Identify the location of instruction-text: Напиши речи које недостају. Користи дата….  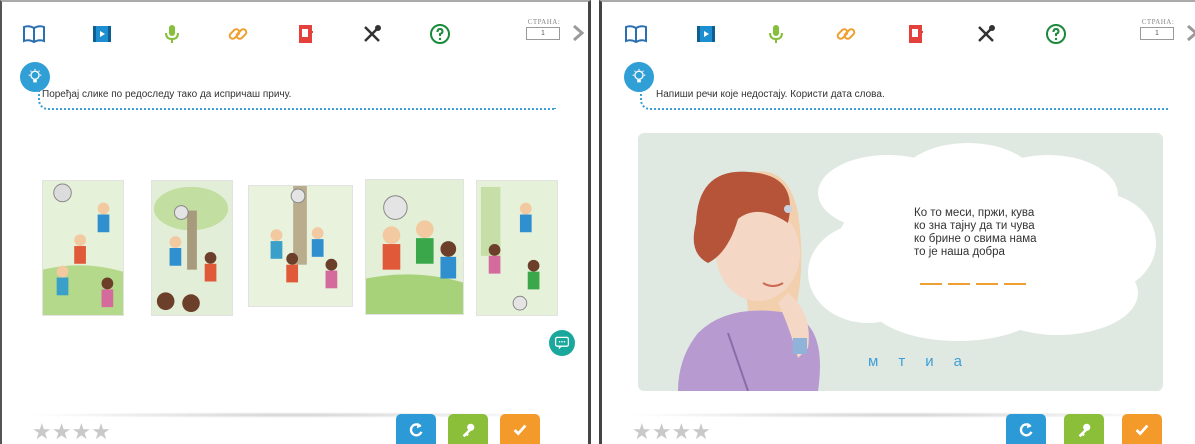
(770, 94).